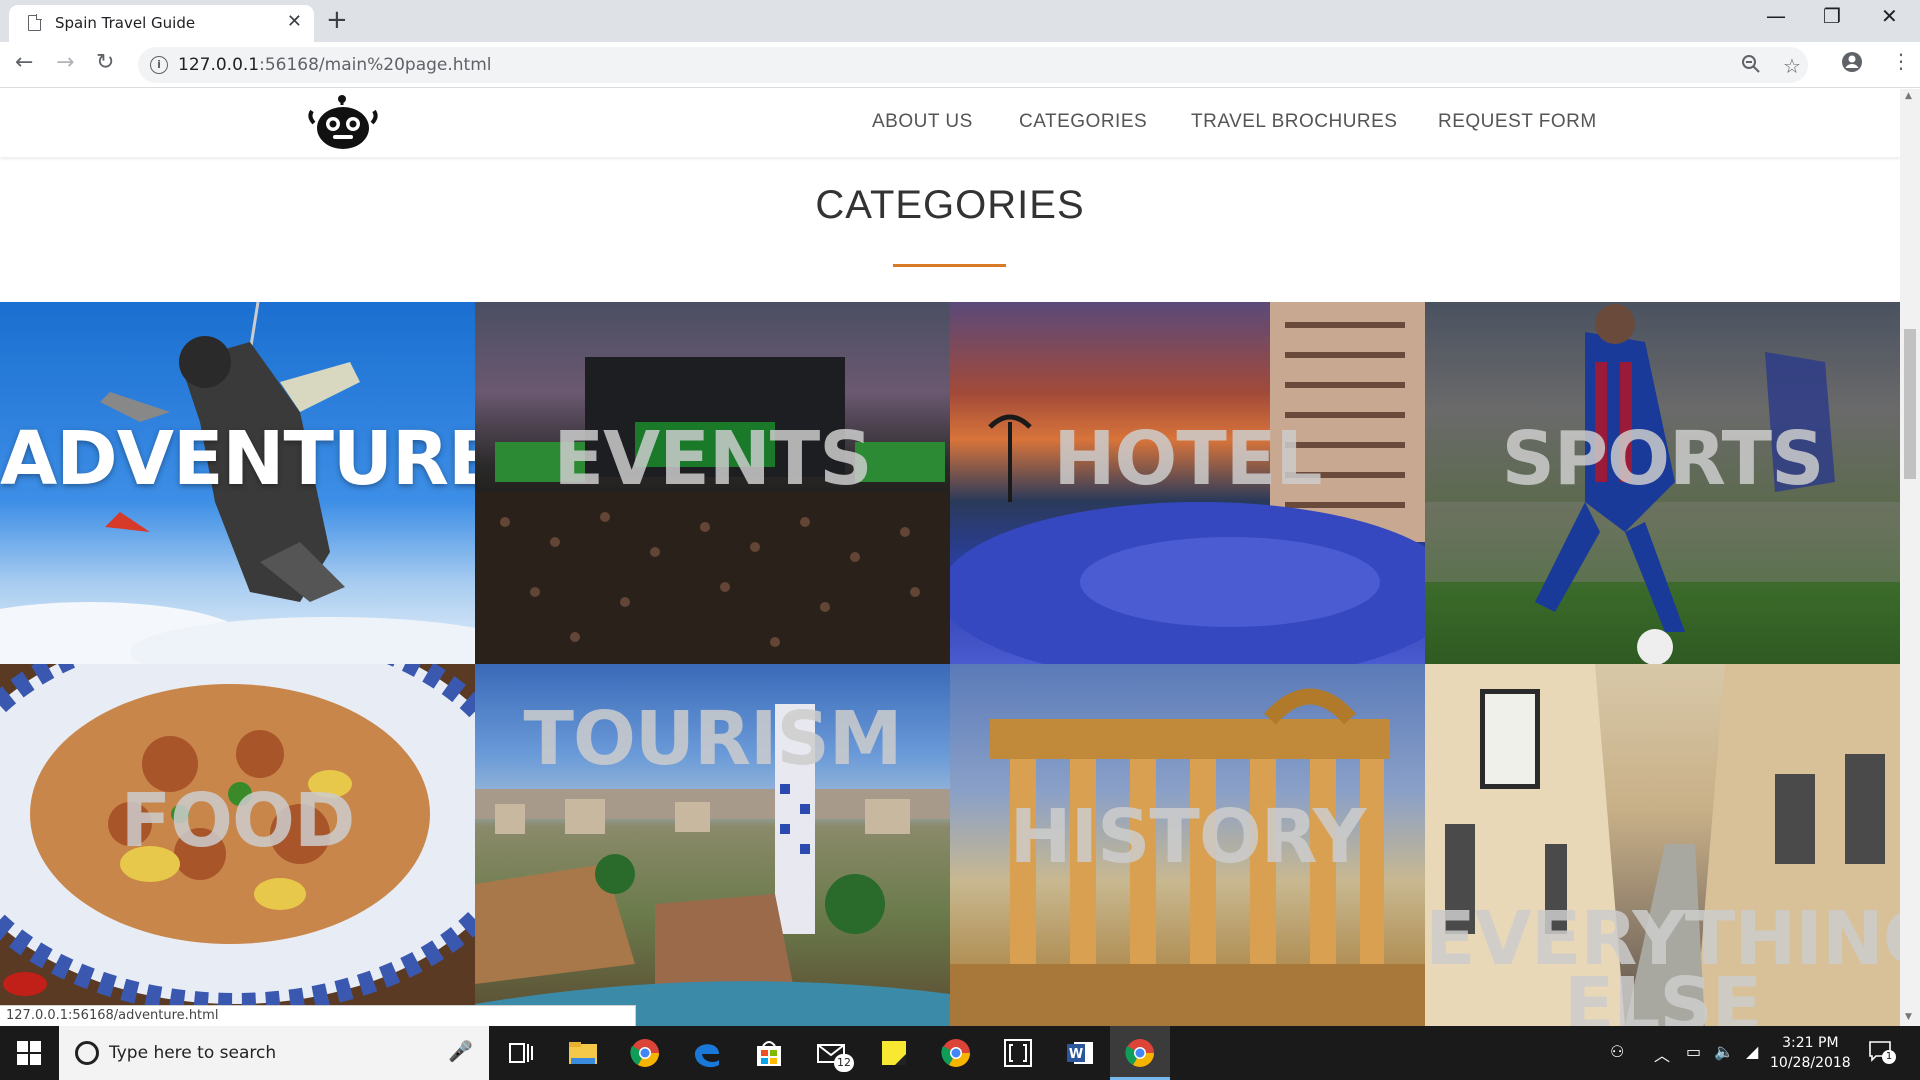 This screenshot has height=1080, width=1920. What do you see at coordinates (1662, 1054) in the screenshot?
I see `show-hidden-icons-chevron-icon: ︿` at bounding box center [1662, 1054].